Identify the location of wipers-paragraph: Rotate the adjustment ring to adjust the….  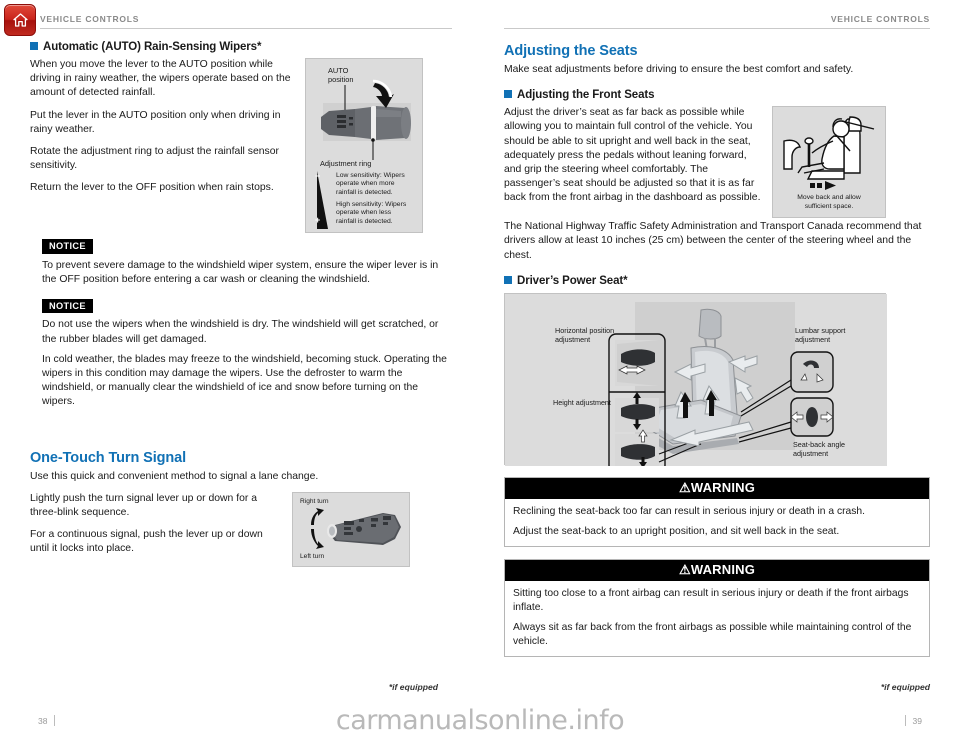
(154, 159).